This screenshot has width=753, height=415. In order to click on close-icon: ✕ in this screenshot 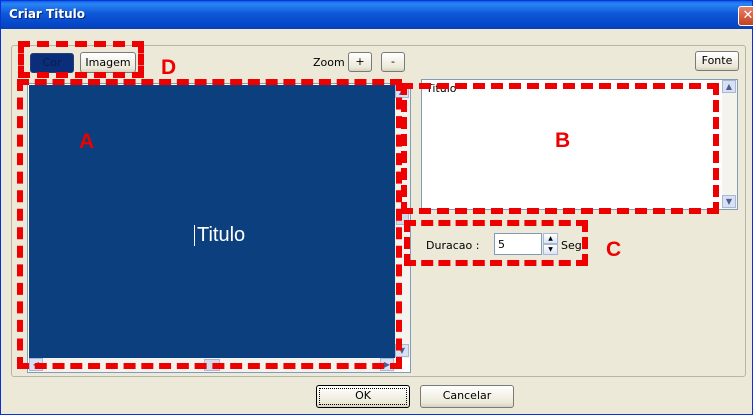, I will do `click(745, 16)`.